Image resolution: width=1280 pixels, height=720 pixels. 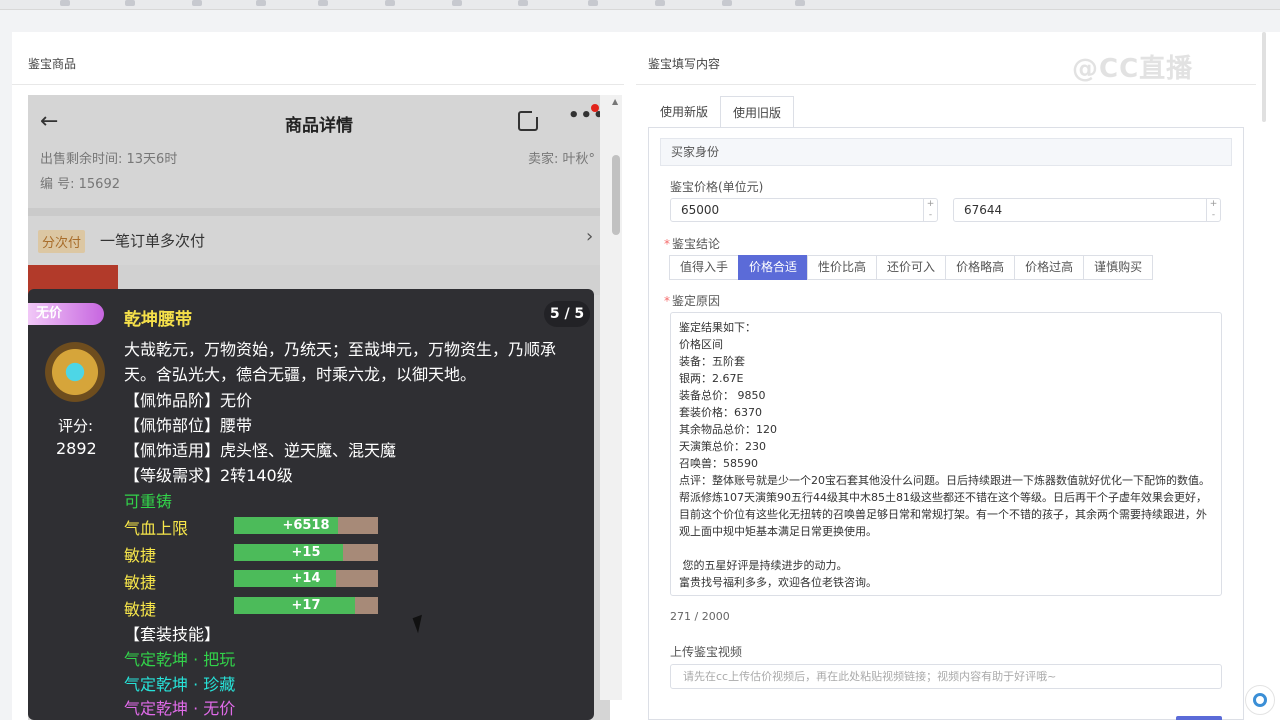 I want to click on share-icon, so click(x=529, y=120).